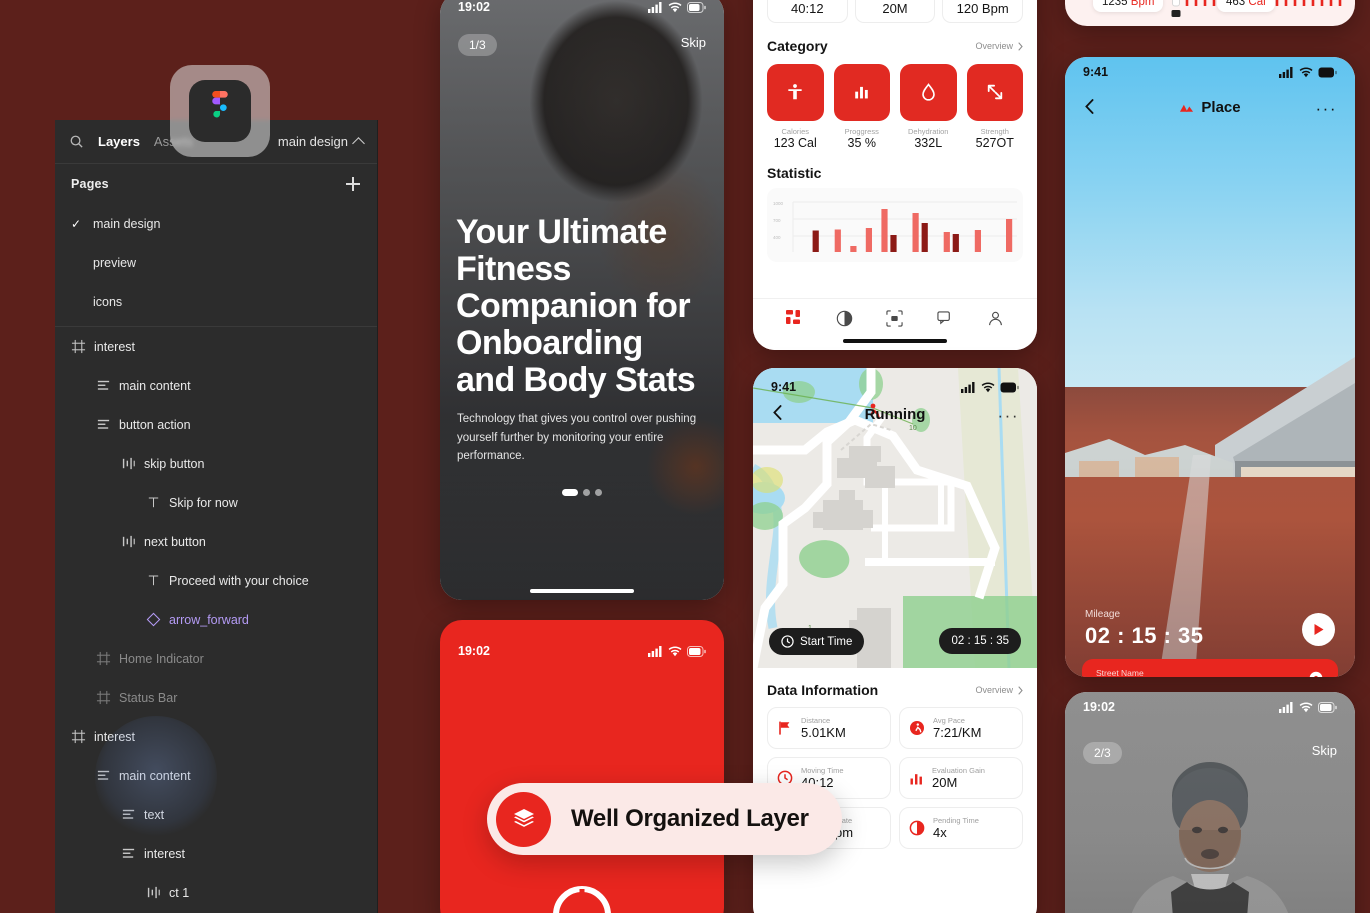 The height and width of the screenshot is (913, 1370). What do you see at coordinates (1020, 690) in the screenshot?
I see `chevron-right-icon` at bounding box center [1020, 690].